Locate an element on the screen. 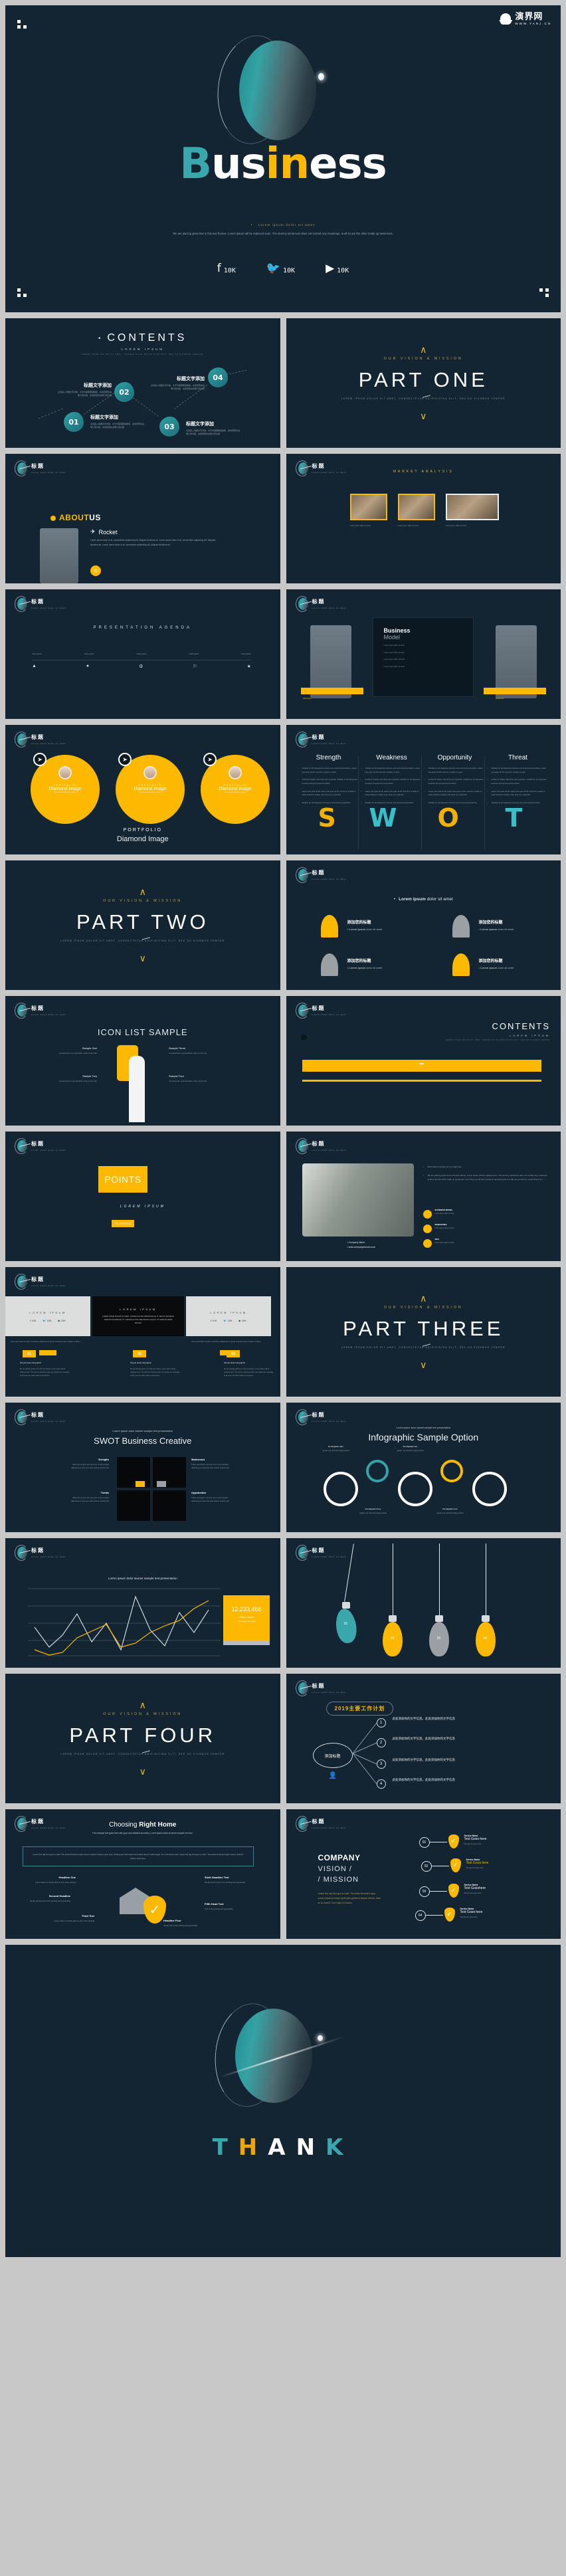 This screenshot has height=2576, width=566. portfolio-send-icon-1: ➤ is located at coordinates (40, 760).